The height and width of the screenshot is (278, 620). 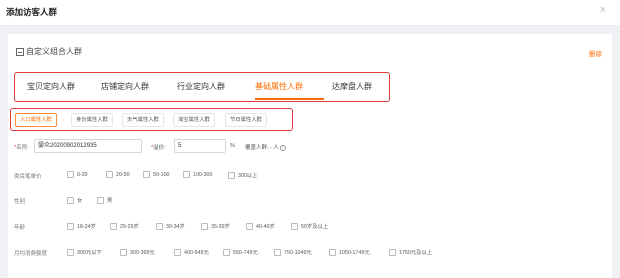 What do you see at coordinates (21, 148) in the screenshot?
I see `name-label: *名称:` at bounding box center [21, 148].